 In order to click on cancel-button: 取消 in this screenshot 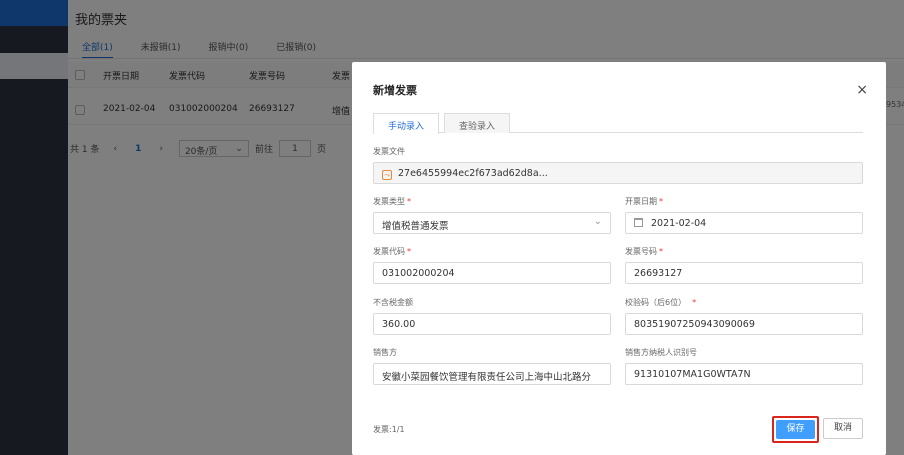, I will do `click(843, 428)`.